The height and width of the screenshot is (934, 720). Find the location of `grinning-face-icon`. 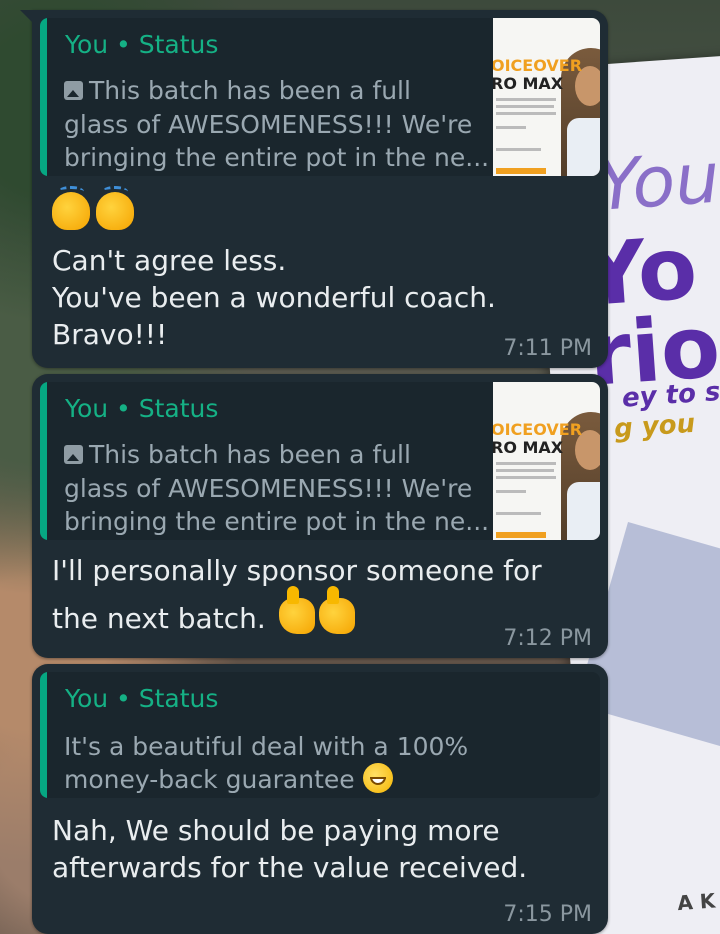

grinning-face-icon is located at coordinates (377, 778).